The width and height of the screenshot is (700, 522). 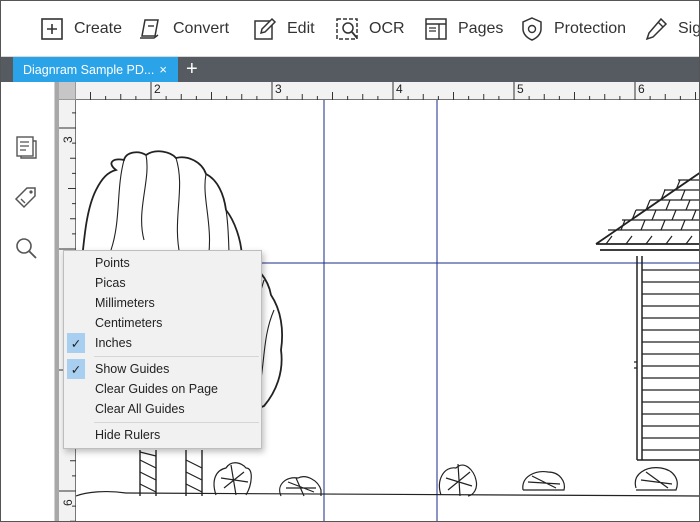 I want to click on tag-icon, so click(x=26, y=198).